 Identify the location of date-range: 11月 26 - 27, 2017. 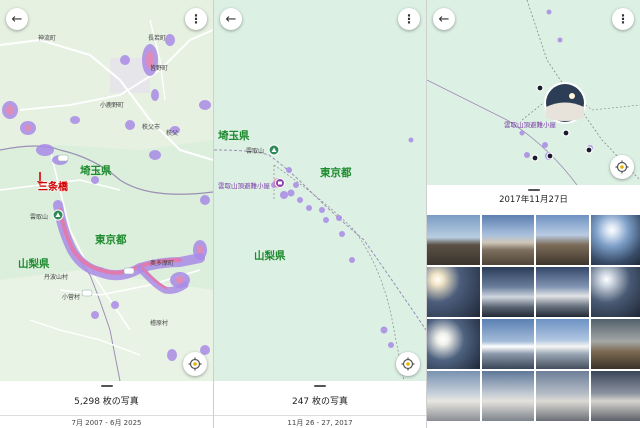
(320, 423).